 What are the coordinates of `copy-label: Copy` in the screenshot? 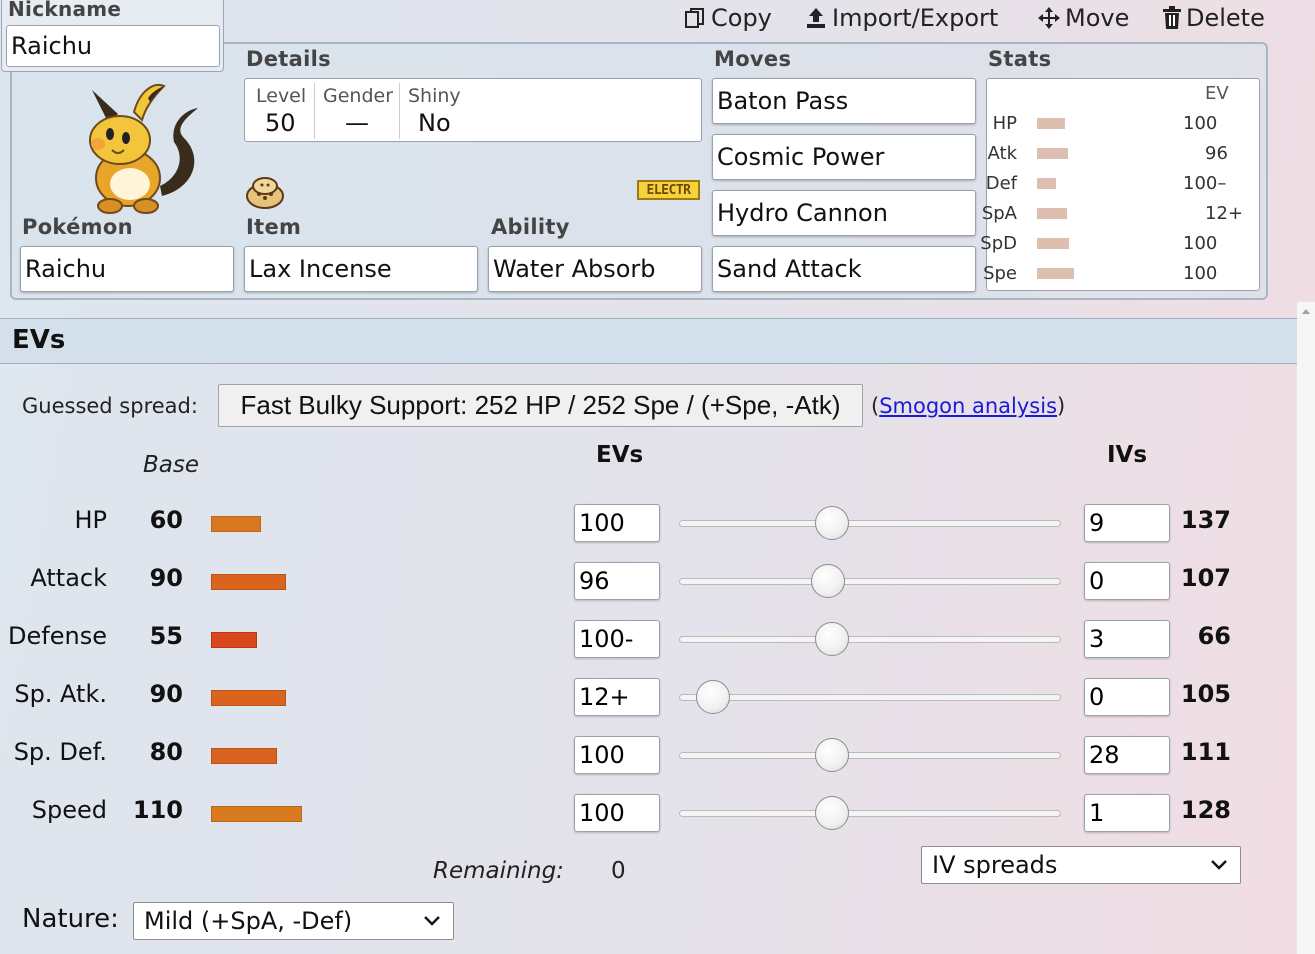 It's located at (741, 18).